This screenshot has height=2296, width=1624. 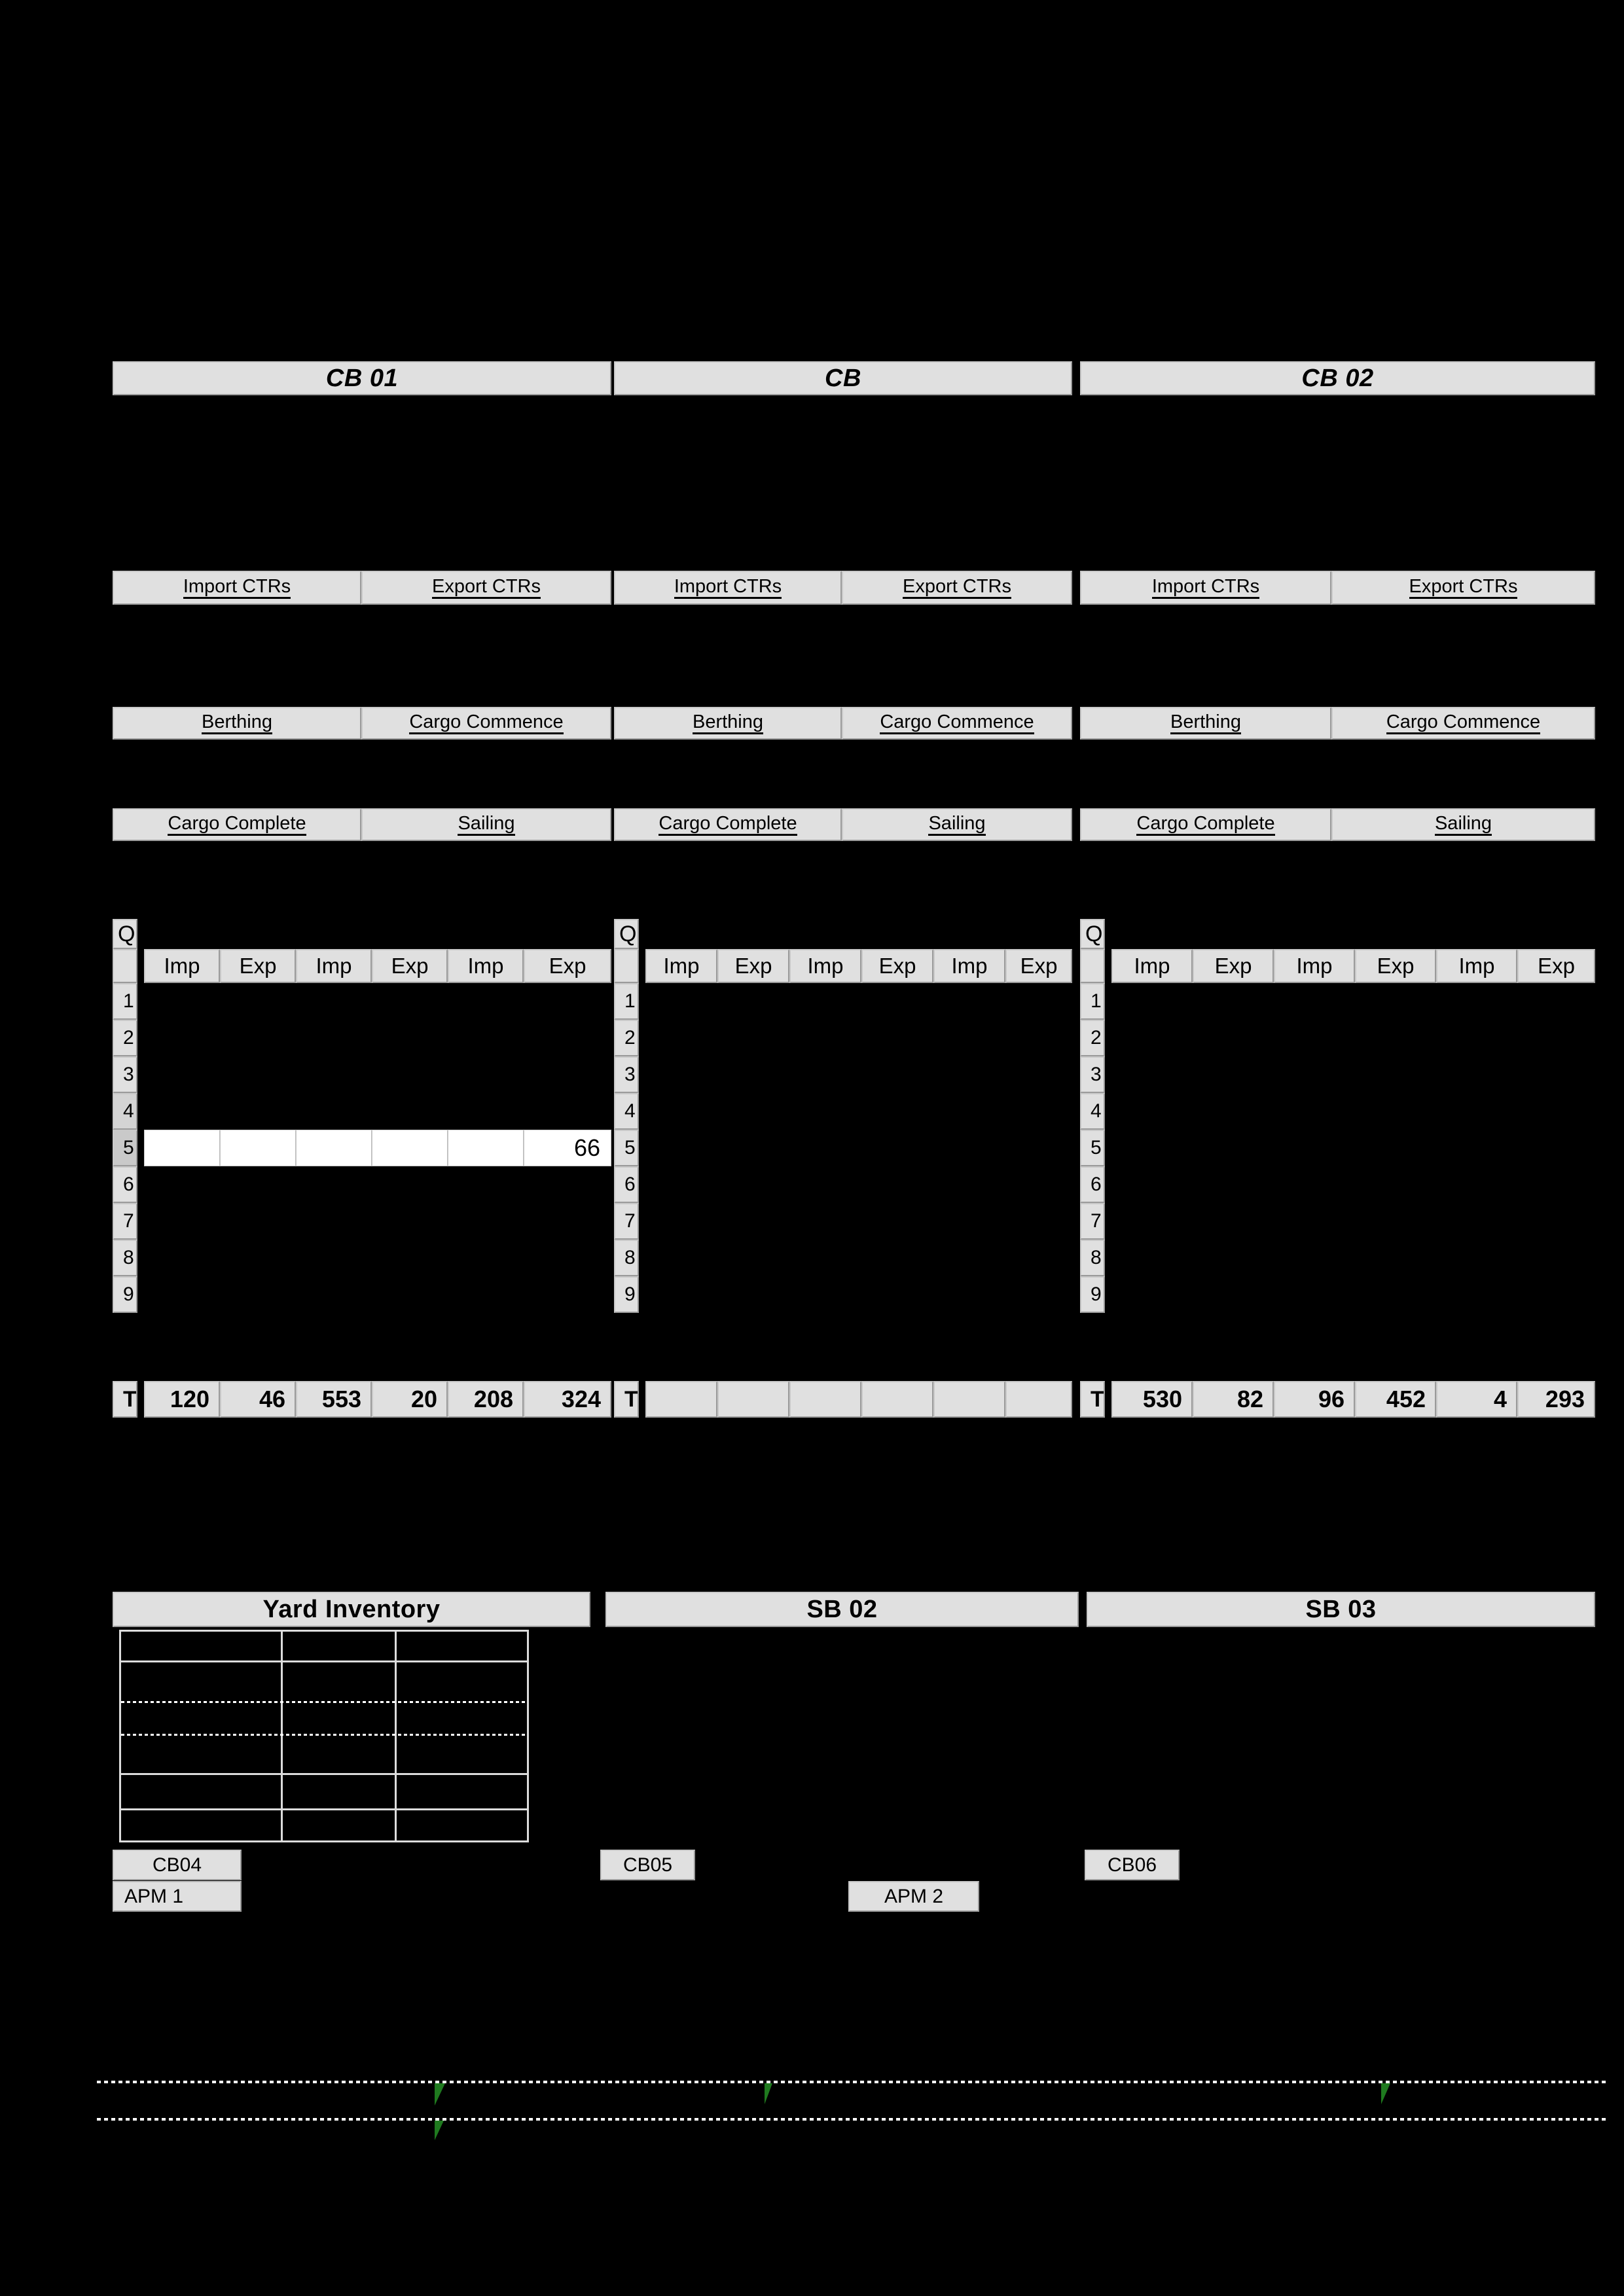 I want to click on grid-0-row-header-8: 8, so click(x=125, y=1258).